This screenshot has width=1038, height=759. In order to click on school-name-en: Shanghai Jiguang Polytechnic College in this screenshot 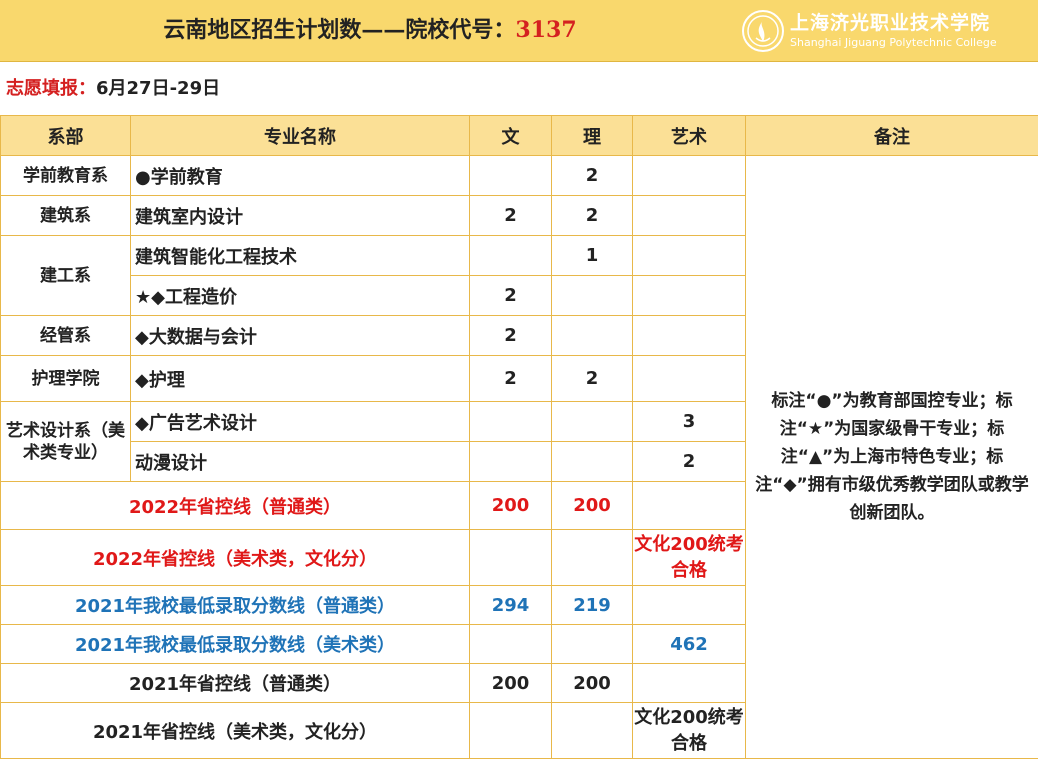, I will do `click(893, 42)`.